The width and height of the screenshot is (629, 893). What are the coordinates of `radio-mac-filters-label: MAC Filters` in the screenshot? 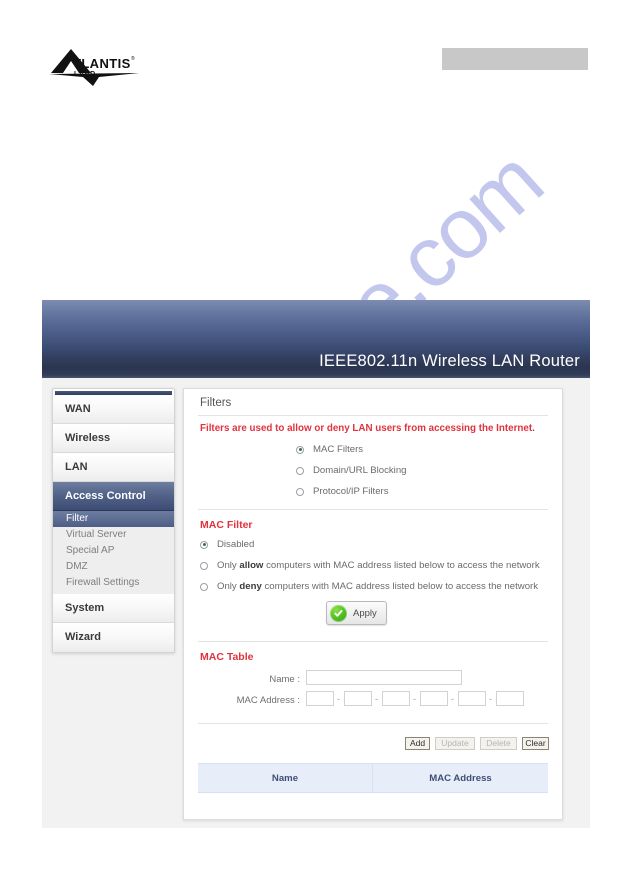 It's located at (338, 449).